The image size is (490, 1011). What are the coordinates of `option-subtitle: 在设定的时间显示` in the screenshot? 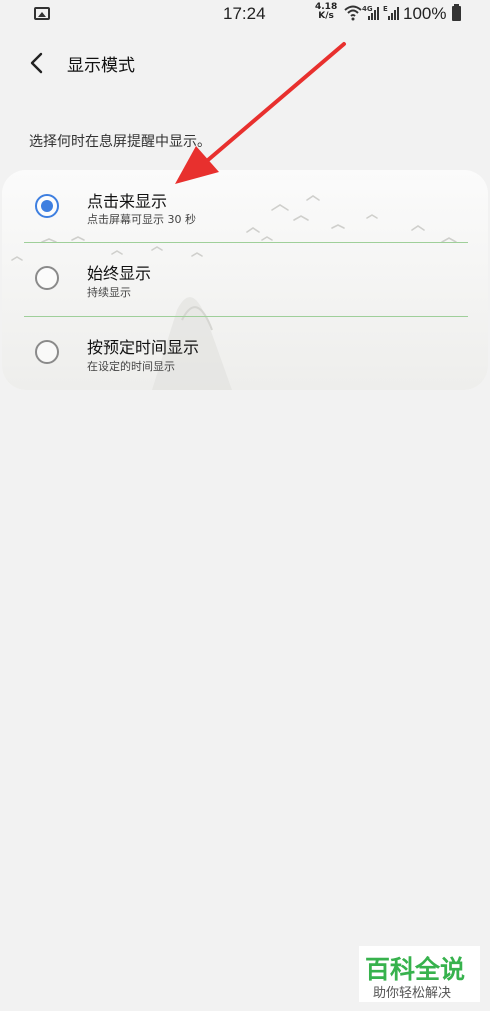 It's located at (131, 366).